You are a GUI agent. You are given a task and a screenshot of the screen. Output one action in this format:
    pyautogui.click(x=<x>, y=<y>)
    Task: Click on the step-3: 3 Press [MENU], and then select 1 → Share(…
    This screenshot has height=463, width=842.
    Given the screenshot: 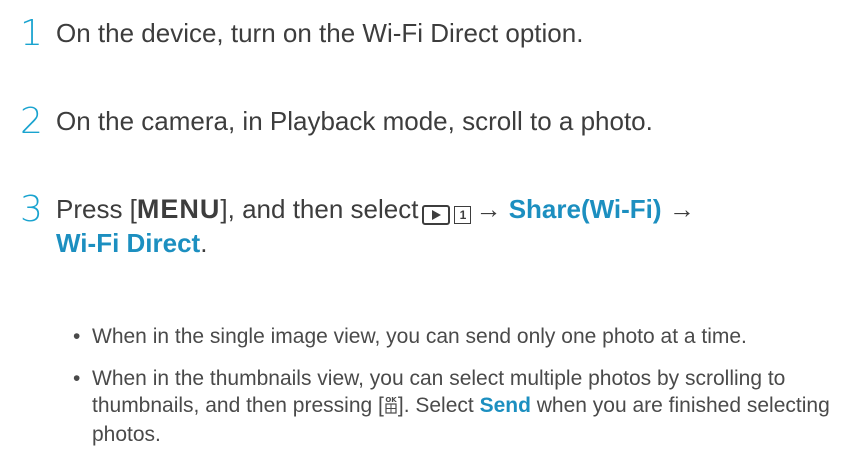 What is the action you would take?
    pyautogui.click(x=357, y=226)
    